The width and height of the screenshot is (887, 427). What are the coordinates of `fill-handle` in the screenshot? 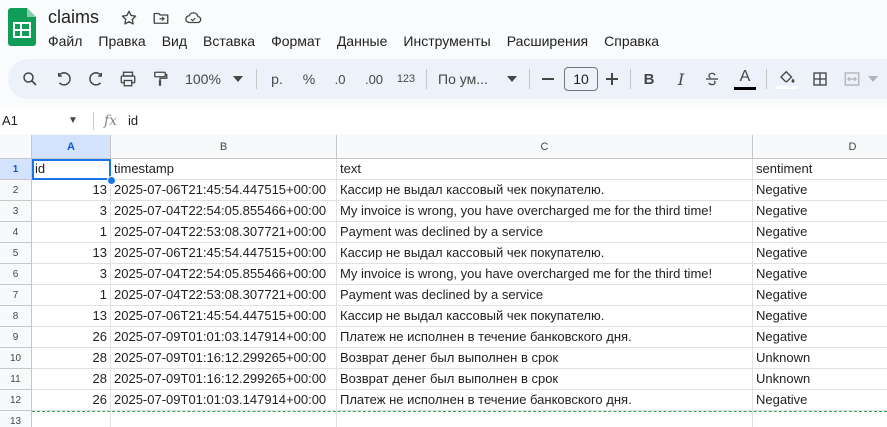 It's located at (111, 180).